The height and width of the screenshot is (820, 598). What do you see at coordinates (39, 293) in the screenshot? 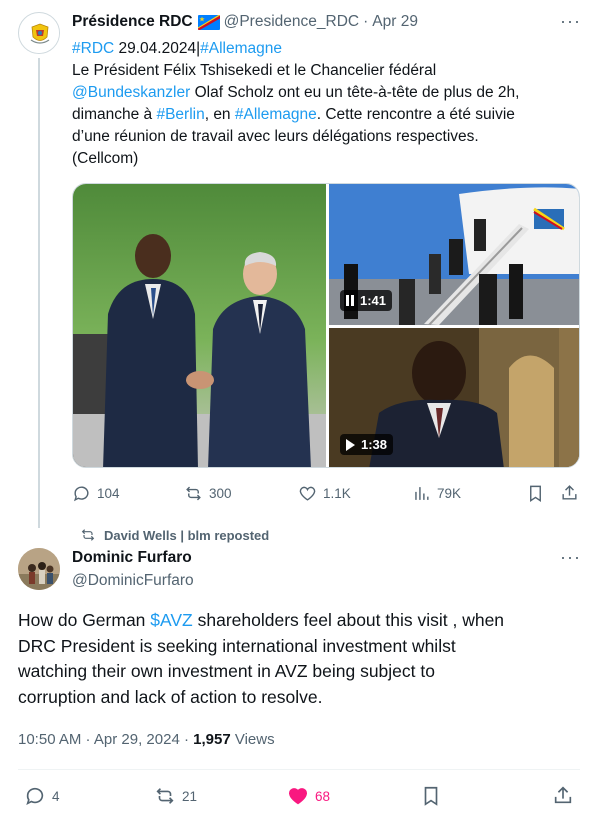
I see `thread-line` at bounding box center [39, 293].